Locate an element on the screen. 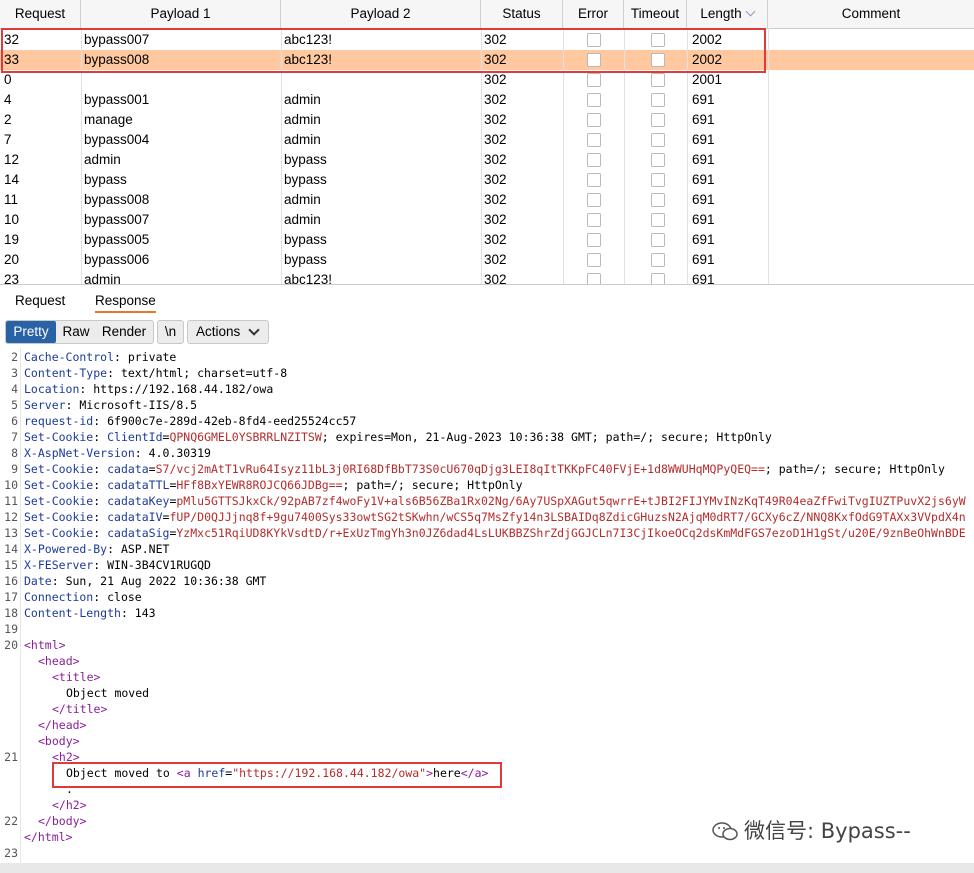 This screenshot has width=974, height=873. line-number: 3 is located at coordinates (14, 373).